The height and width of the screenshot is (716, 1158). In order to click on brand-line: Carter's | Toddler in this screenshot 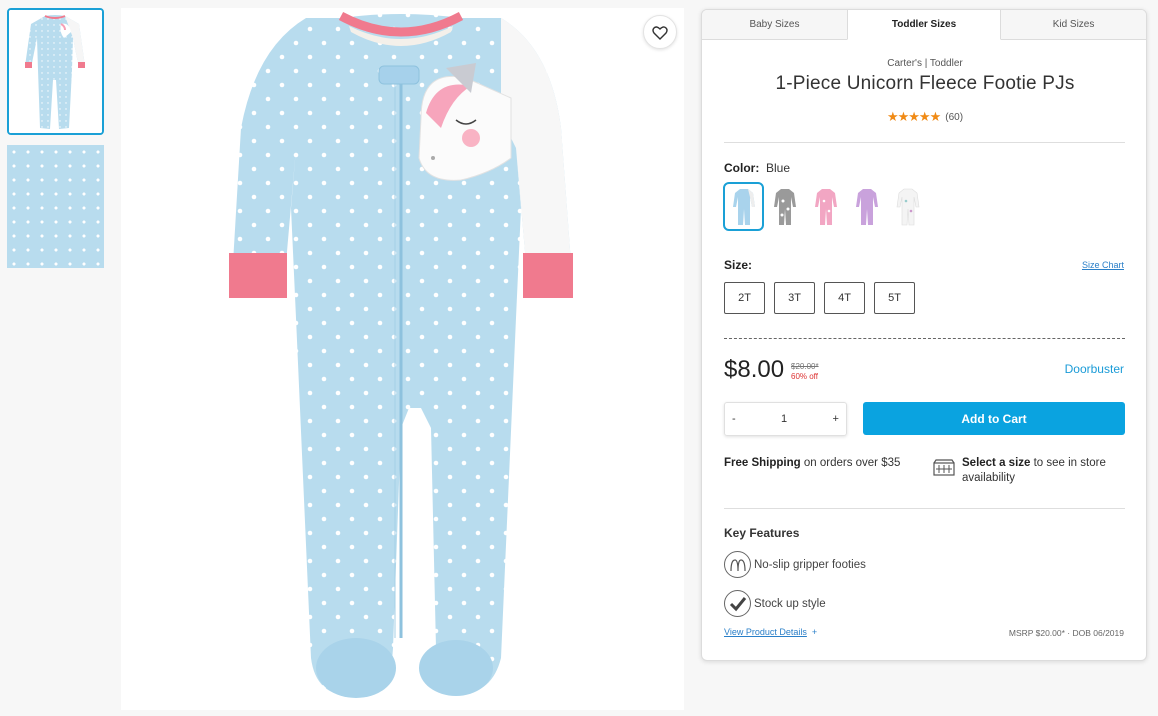, I will do `click(925, 63)`.